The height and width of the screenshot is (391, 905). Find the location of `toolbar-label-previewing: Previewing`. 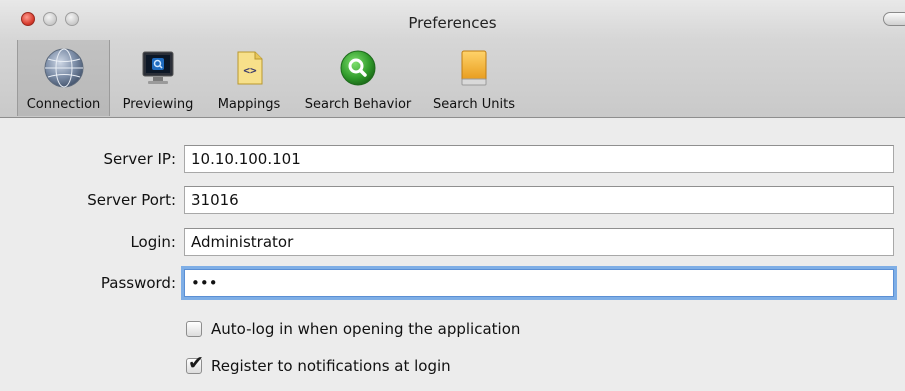

toolbar-label-previewing: Previewing is located at coordinates (158, 104).